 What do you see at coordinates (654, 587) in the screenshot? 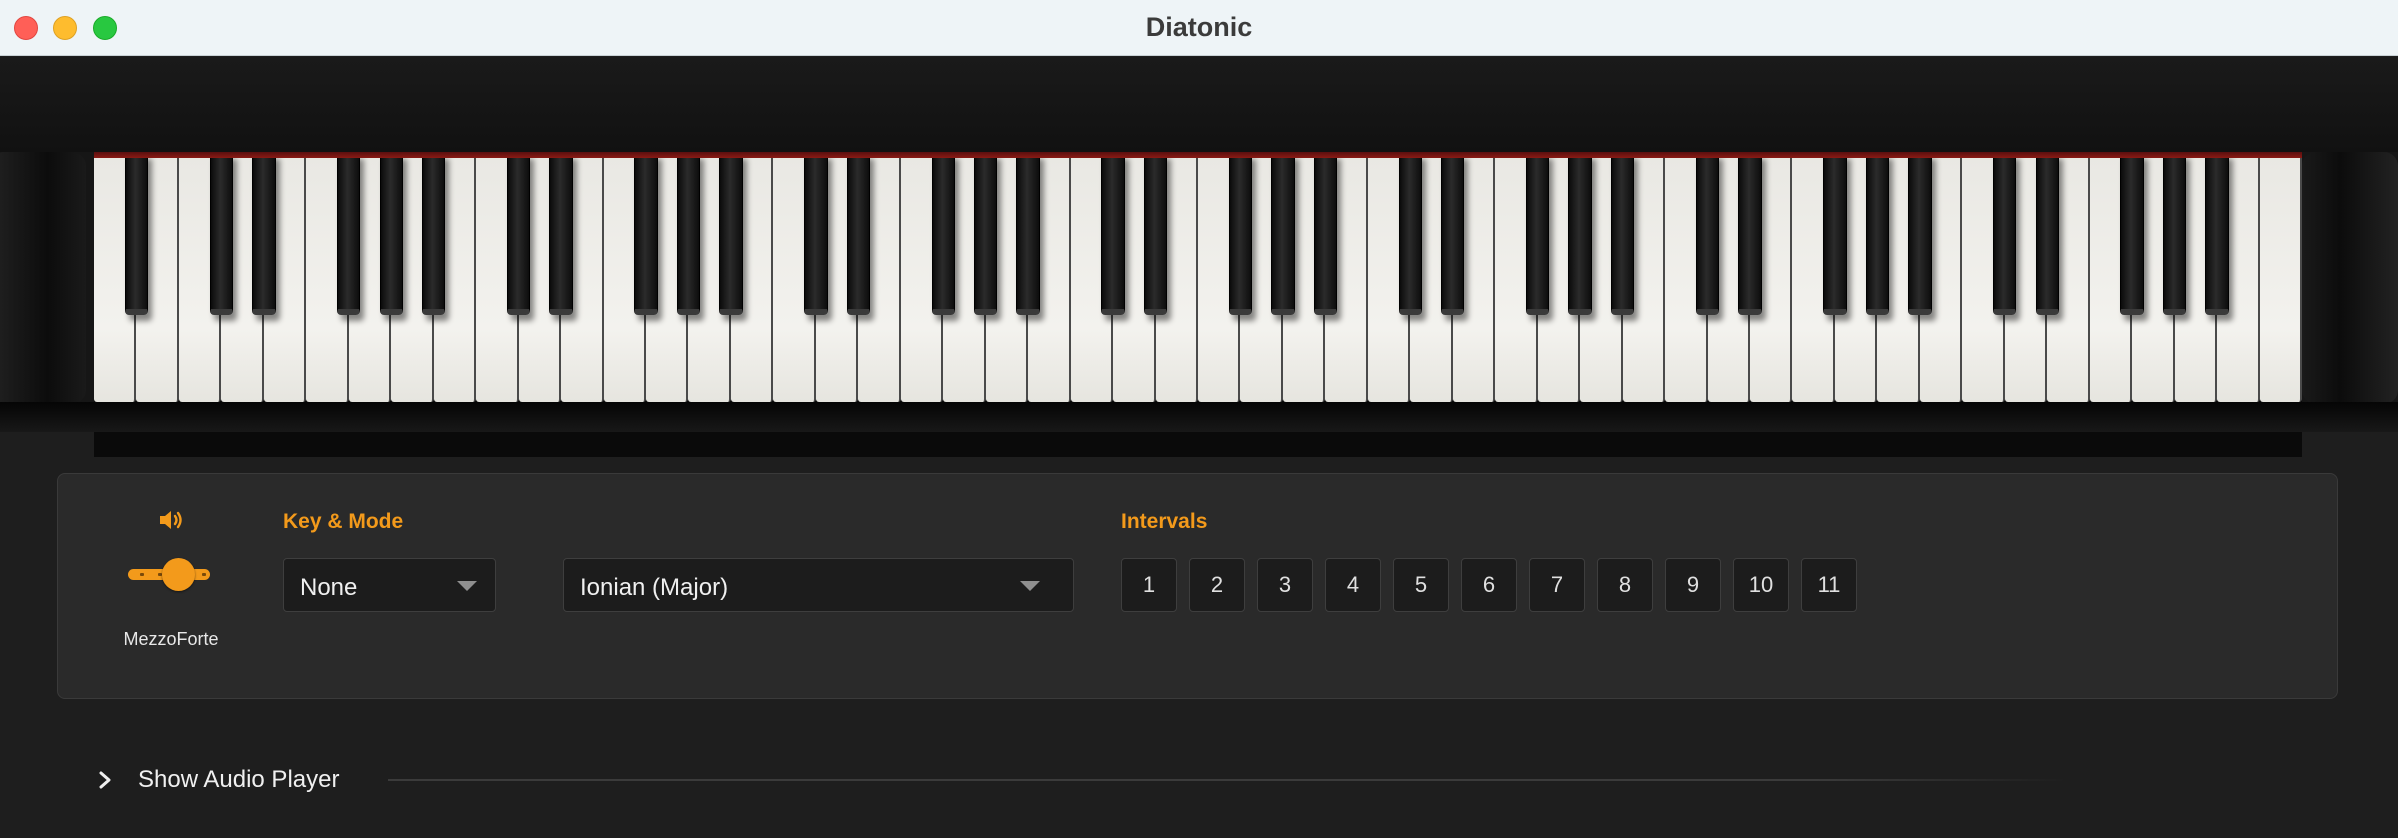
I see `mode-select-value: Ionian (Major)` at bounding box center [654, 587].